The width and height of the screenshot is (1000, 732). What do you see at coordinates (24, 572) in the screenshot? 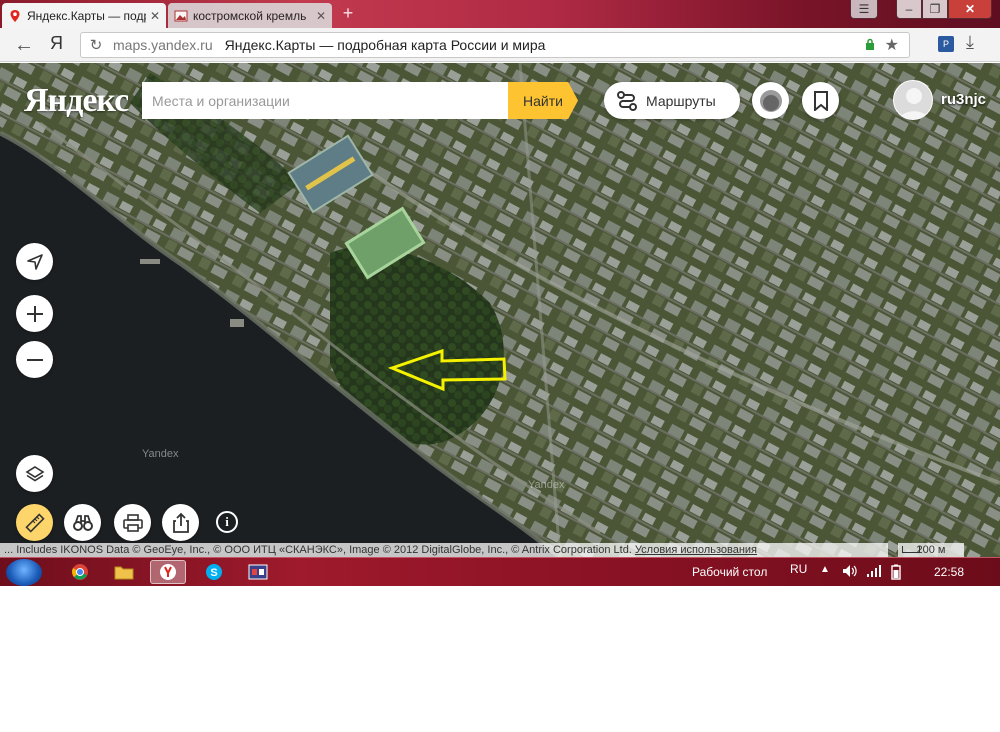
I see `start-button` at bounding box center [24, 572].